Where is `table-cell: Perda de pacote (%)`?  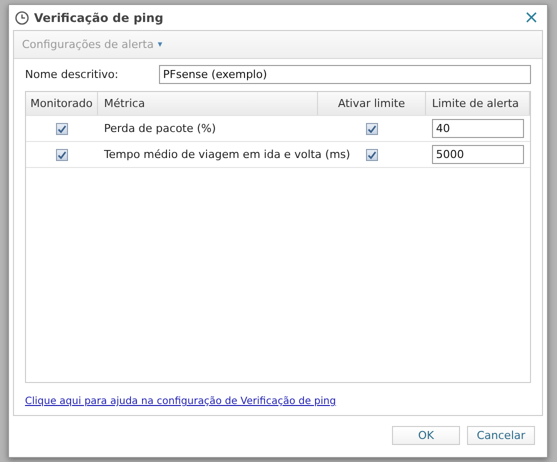 table-cell: Perda de pacote (%) is located at coordinates (160, 128).